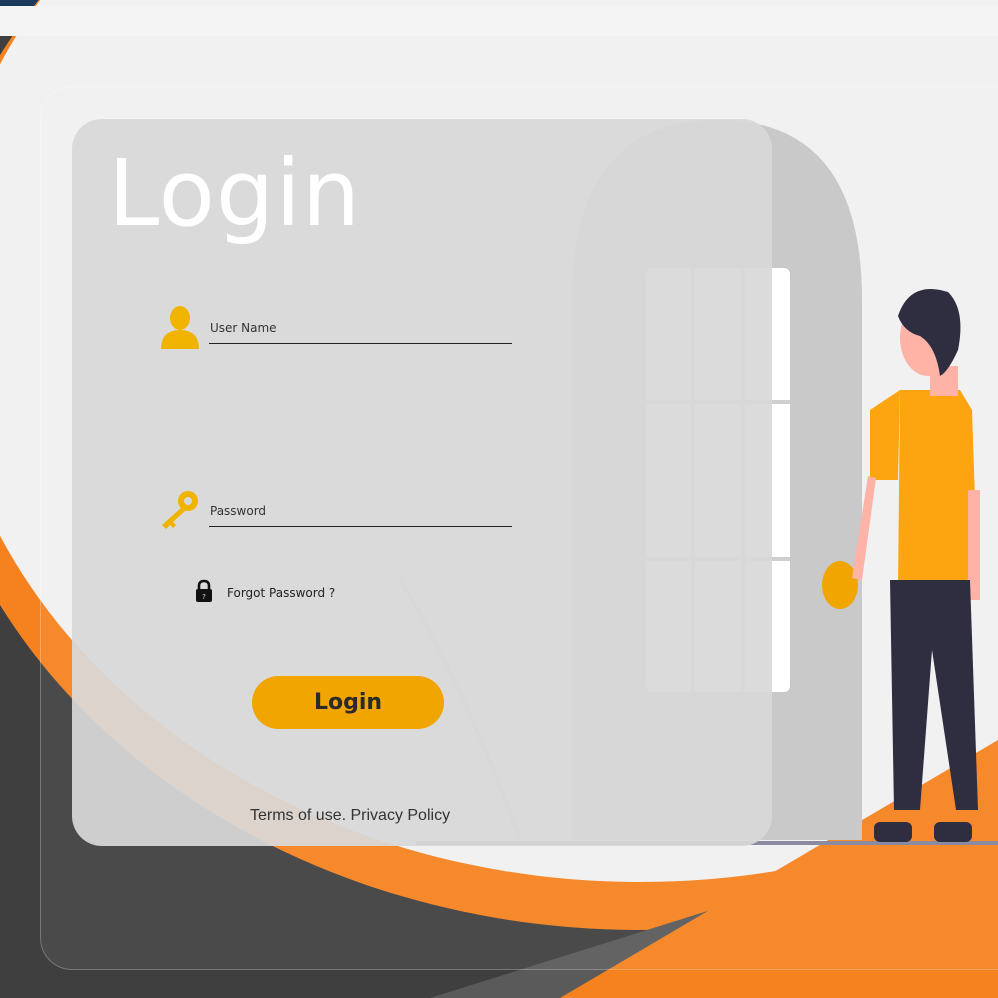 The height and width of the screenshot is (998, 998). Describe the element at coordinates (281, 593) in the screenshot. I see `forgot-password-link: Forgot Password ?` at that location.